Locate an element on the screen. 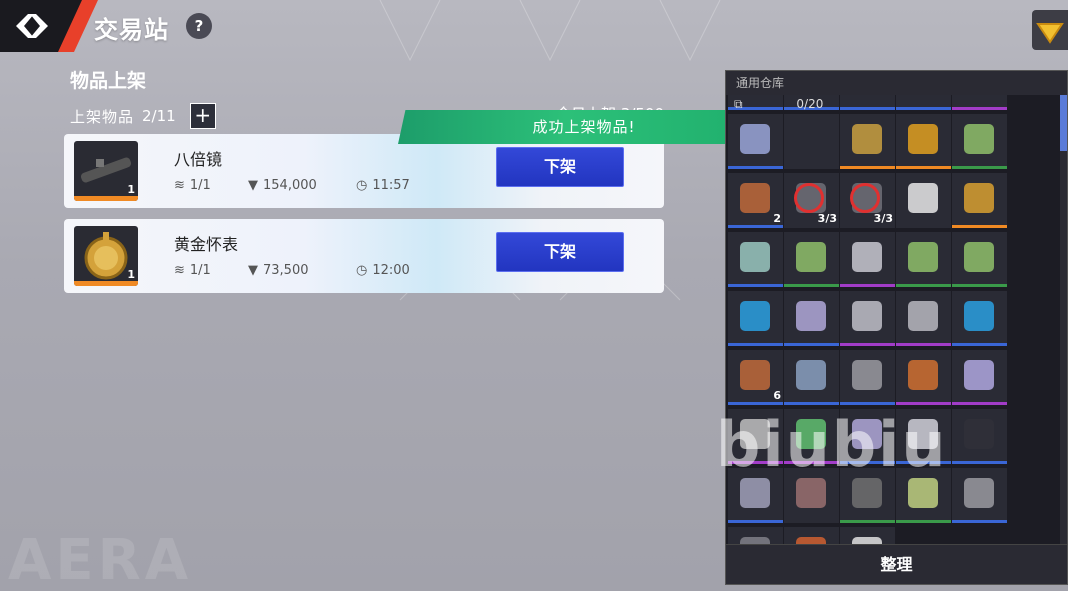 The width and height of the screenshot is (1068, 591). comb-icon is located at coordinates (923, 316).